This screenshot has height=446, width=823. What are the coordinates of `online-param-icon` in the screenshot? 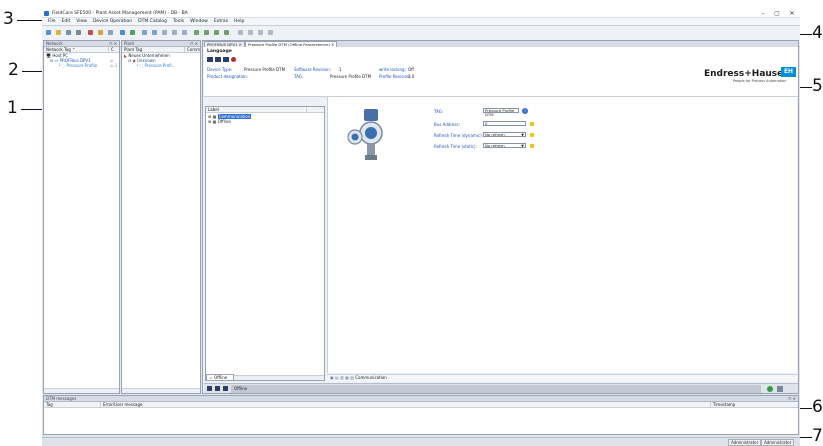 It's located at (196, 32).